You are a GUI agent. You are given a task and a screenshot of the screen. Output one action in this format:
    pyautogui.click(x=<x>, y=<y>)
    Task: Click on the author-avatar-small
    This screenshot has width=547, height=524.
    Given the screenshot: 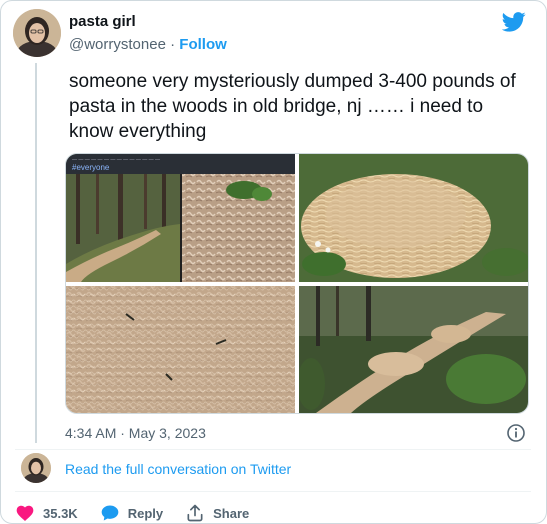 What is the action you would take?
    pyautogui.click(x=36, y=468)
    